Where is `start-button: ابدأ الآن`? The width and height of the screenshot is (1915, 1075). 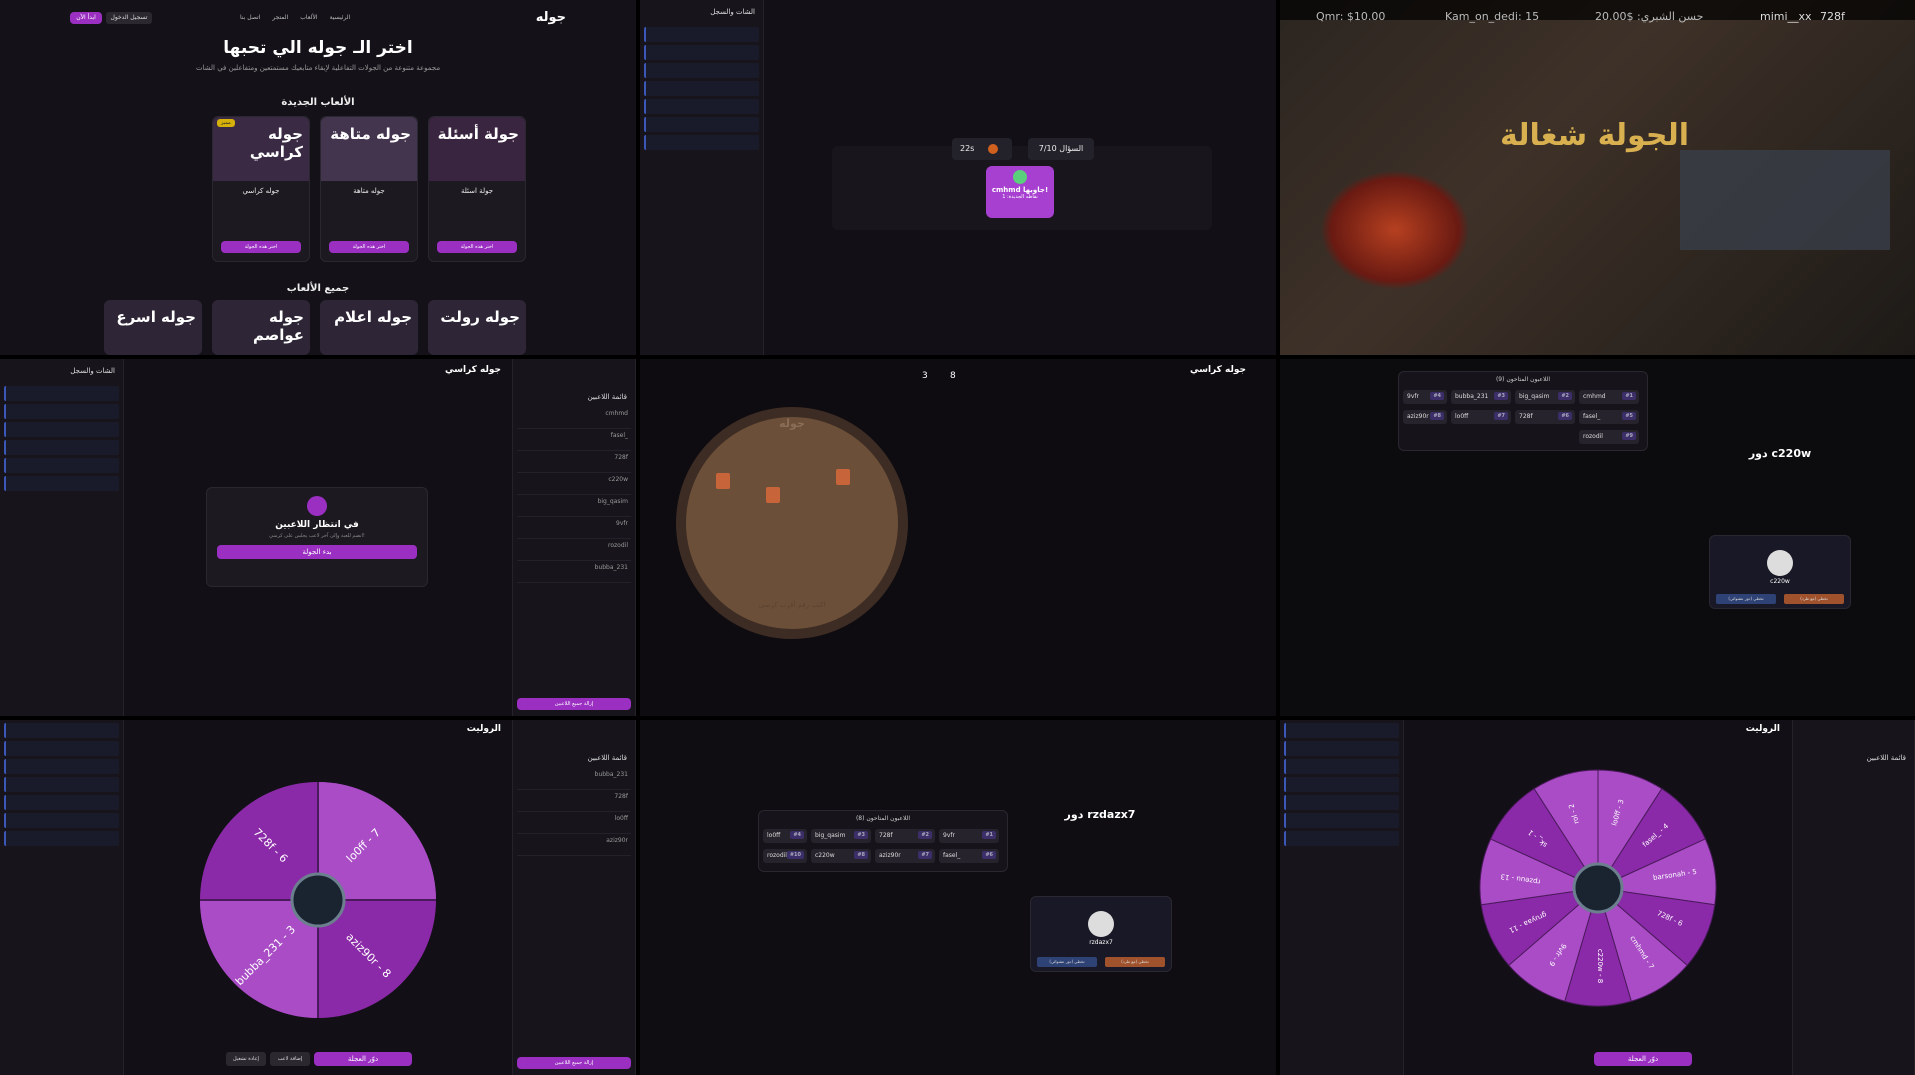 start-button: ابدأ الآن is located at coordinates (86, 18).